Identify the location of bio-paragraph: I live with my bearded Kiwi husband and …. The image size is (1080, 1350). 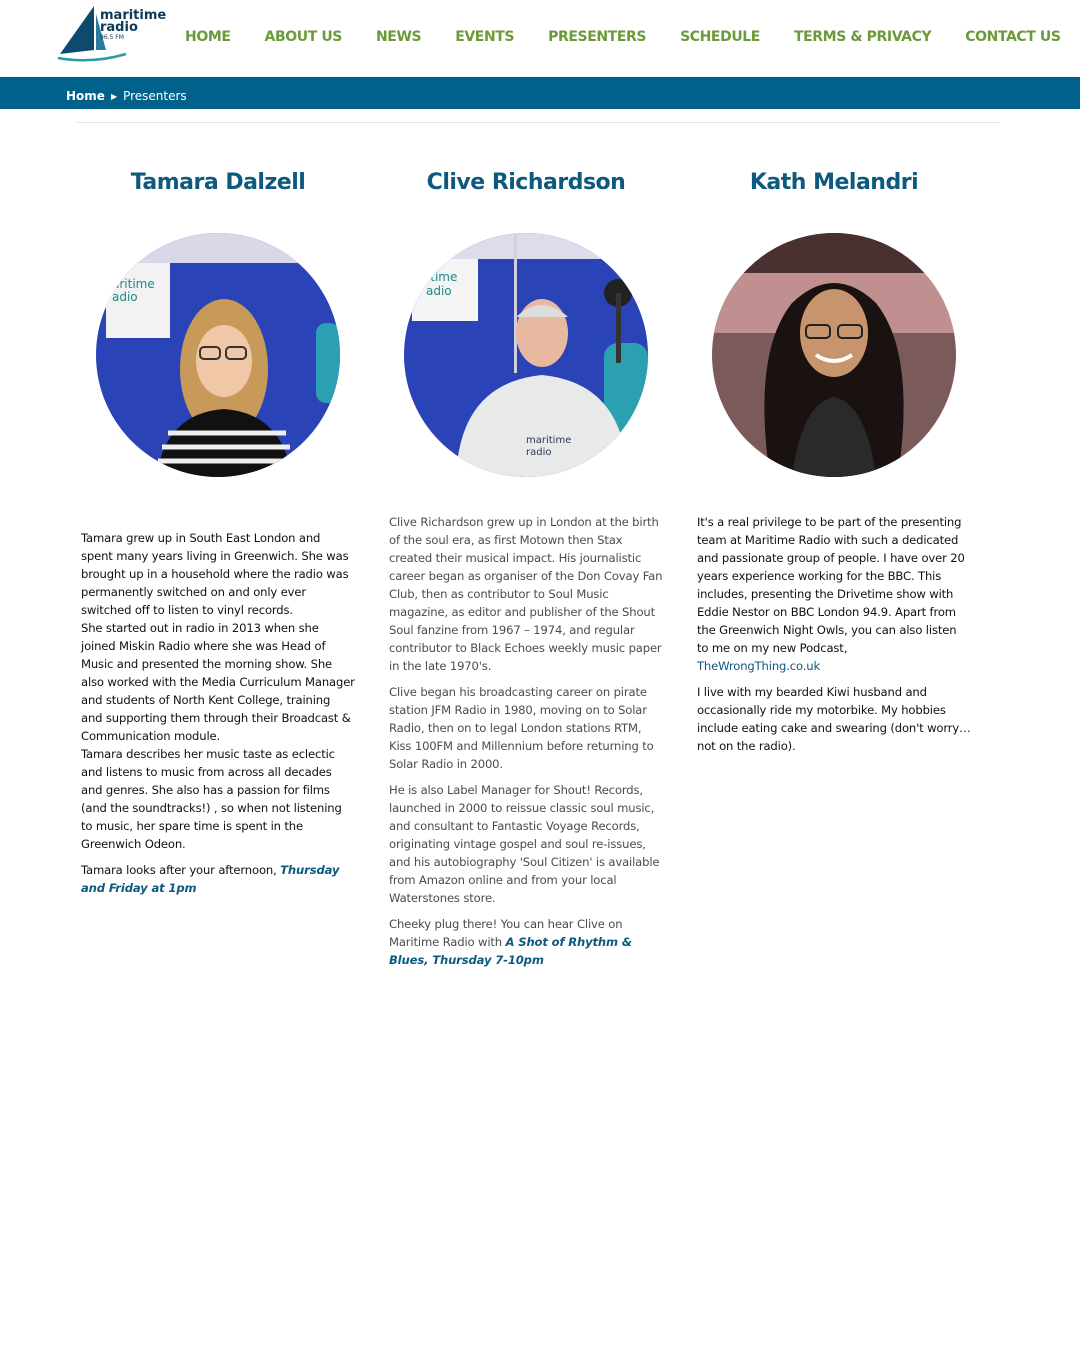
(834, 719).